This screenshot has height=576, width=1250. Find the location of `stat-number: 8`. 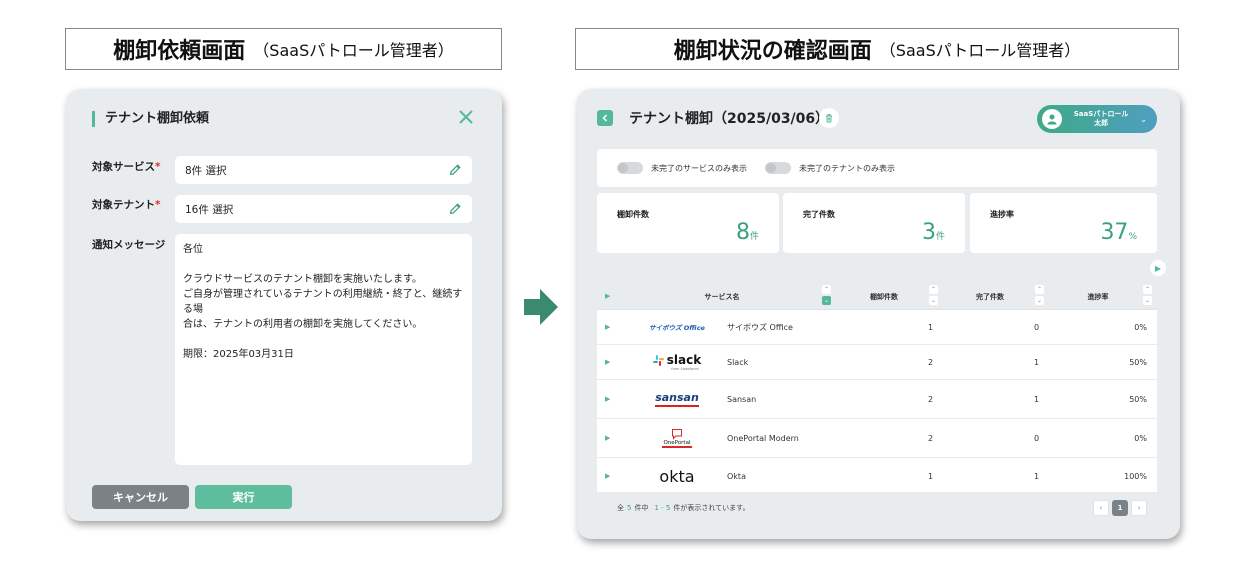

stat-number: 8 is located at coordinates (742, 232).